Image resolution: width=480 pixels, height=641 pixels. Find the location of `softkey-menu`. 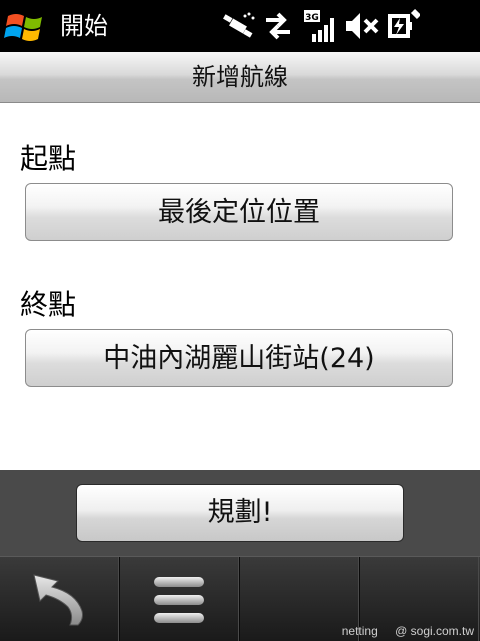

softkey-menu is located at coordinates (180, 599).